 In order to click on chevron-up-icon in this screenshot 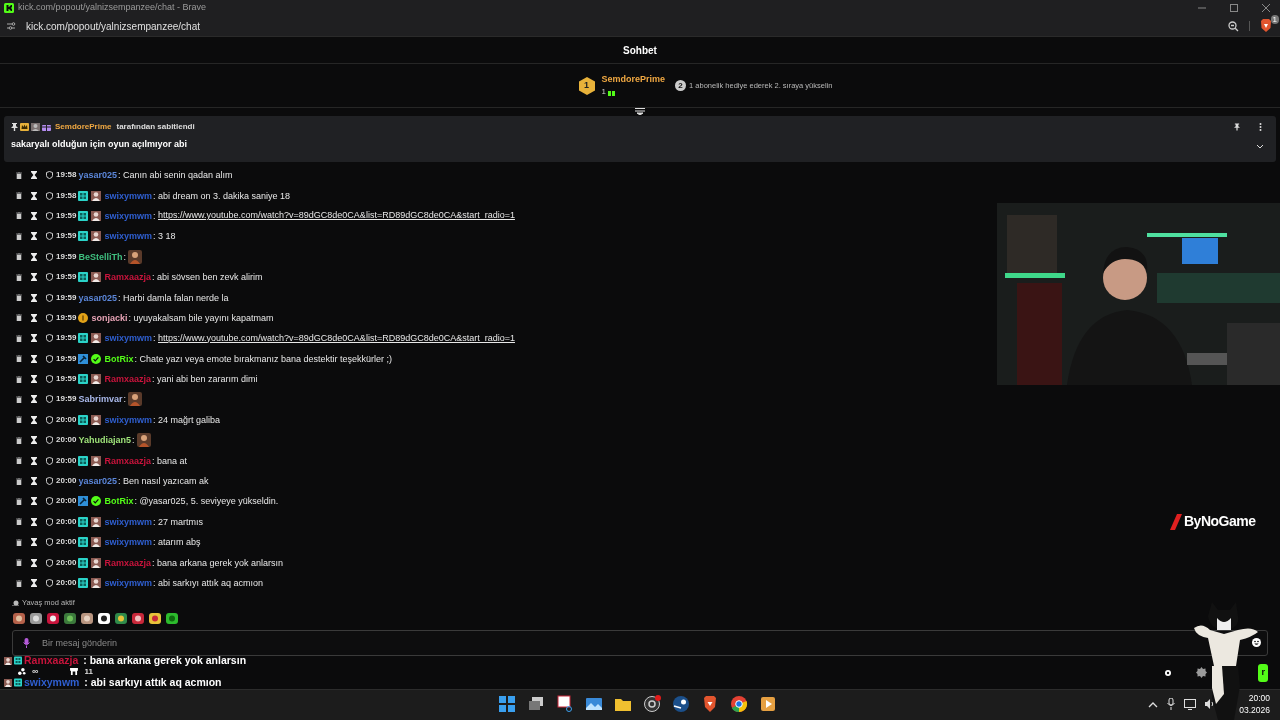, I will do `click(1153, 704)`.